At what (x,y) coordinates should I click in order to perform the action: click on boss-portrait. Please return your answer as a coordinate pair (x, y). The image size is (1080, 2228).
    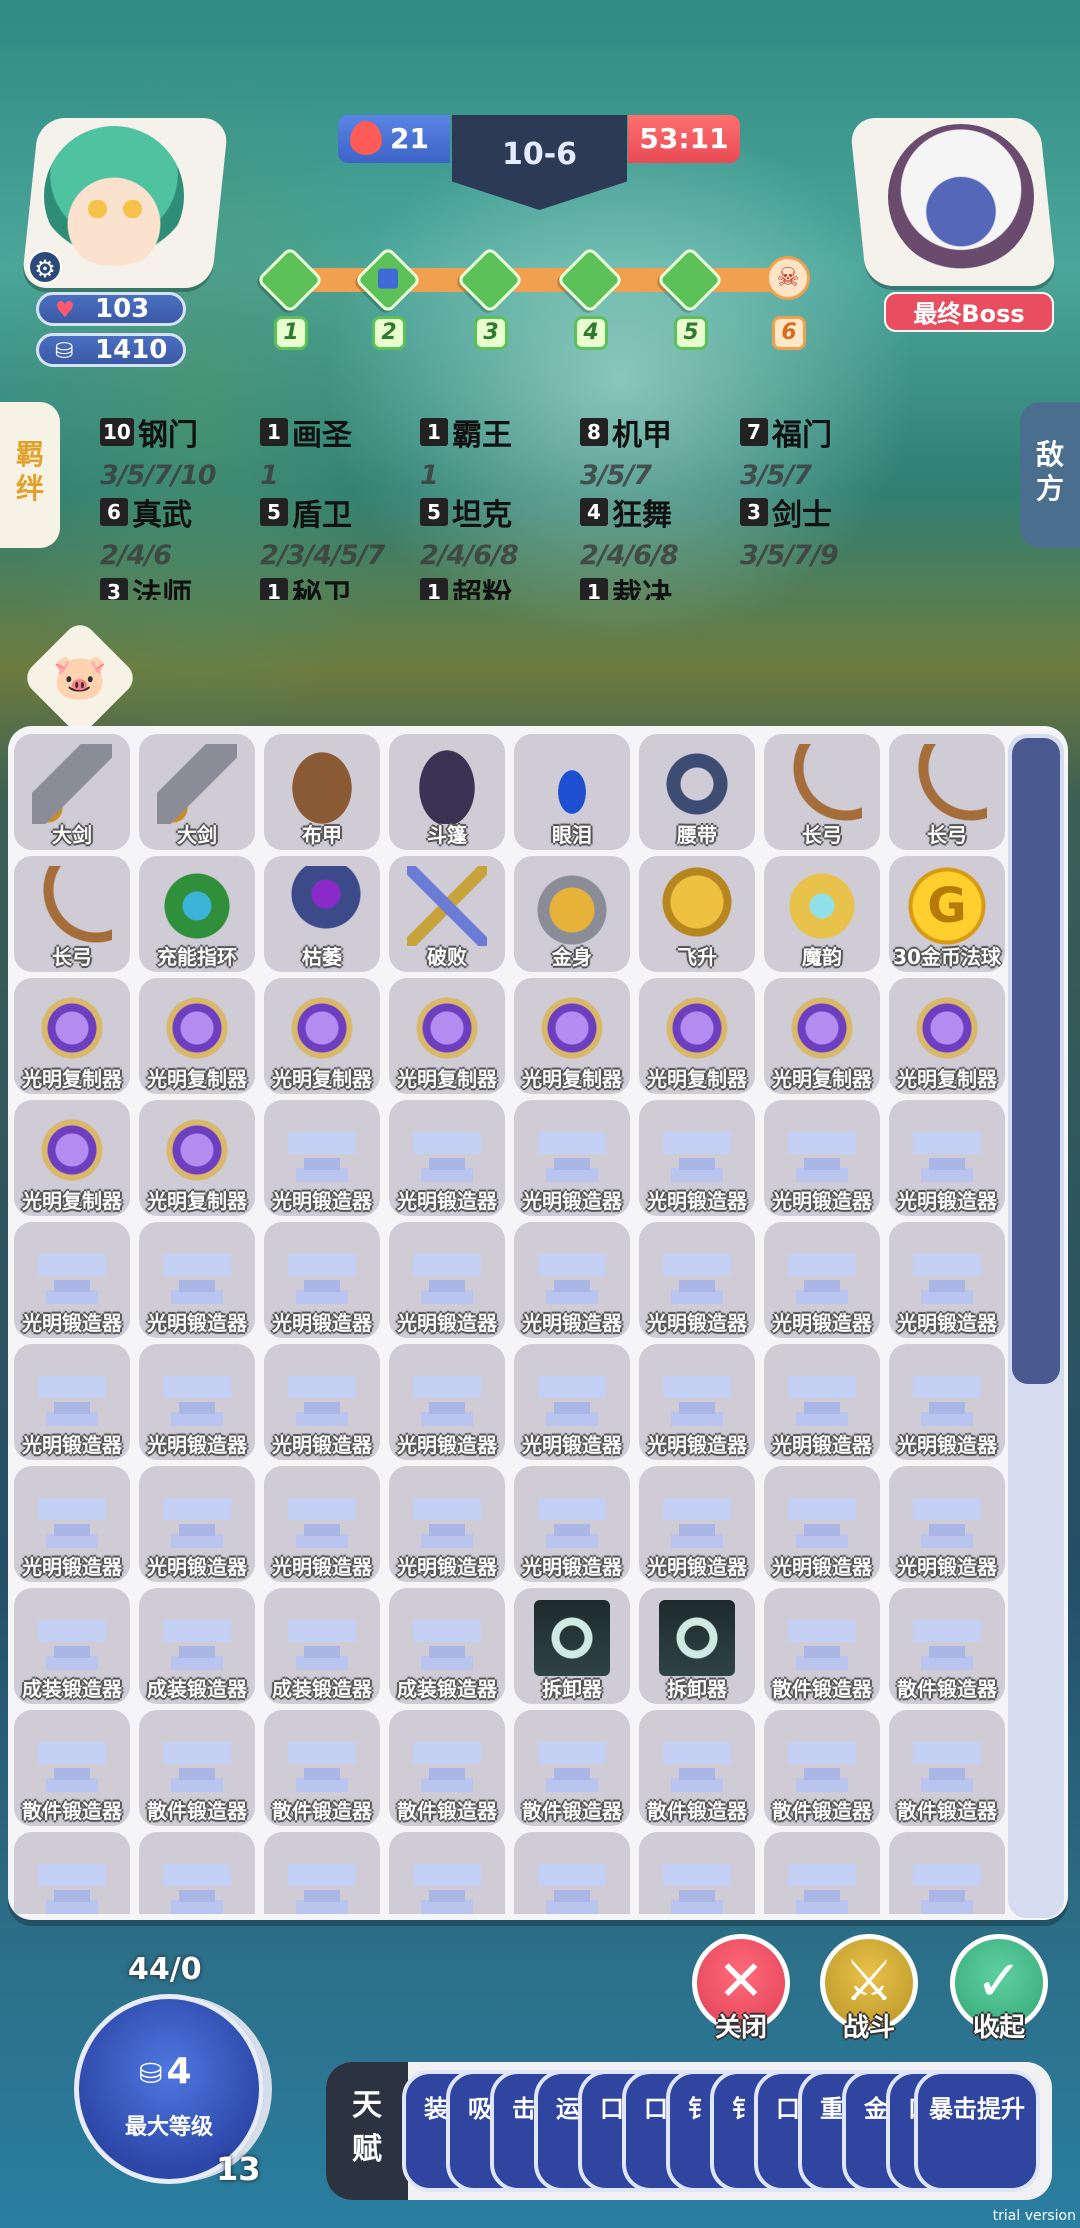
    Looking at the image, I should click on (953, 205).